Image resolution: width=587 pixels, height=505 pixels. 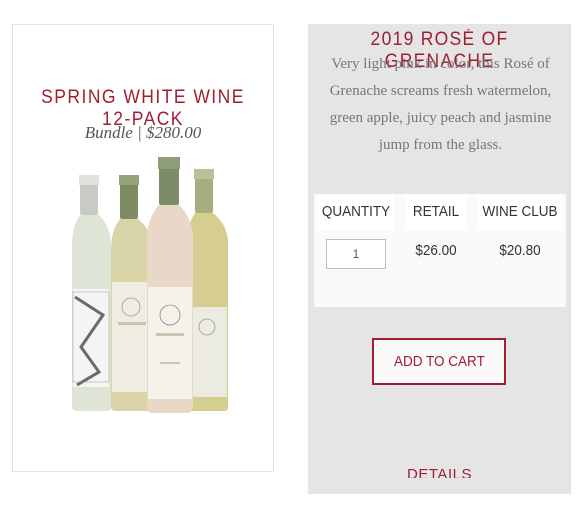 What do you see at coordinates (520, 250) in the screenshot?
I see `wine-club-price: $20.80` at bounding box center [520, 250].